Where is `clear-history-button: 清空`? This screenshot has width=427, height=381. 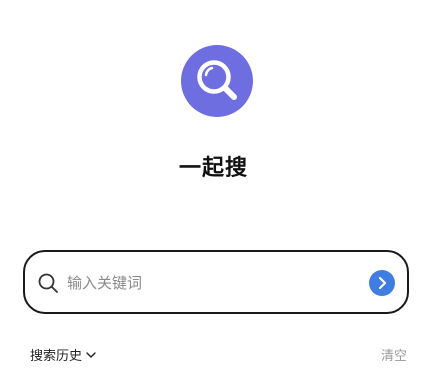
clear-history-button: 清空 is located at coordinates (394, 354).